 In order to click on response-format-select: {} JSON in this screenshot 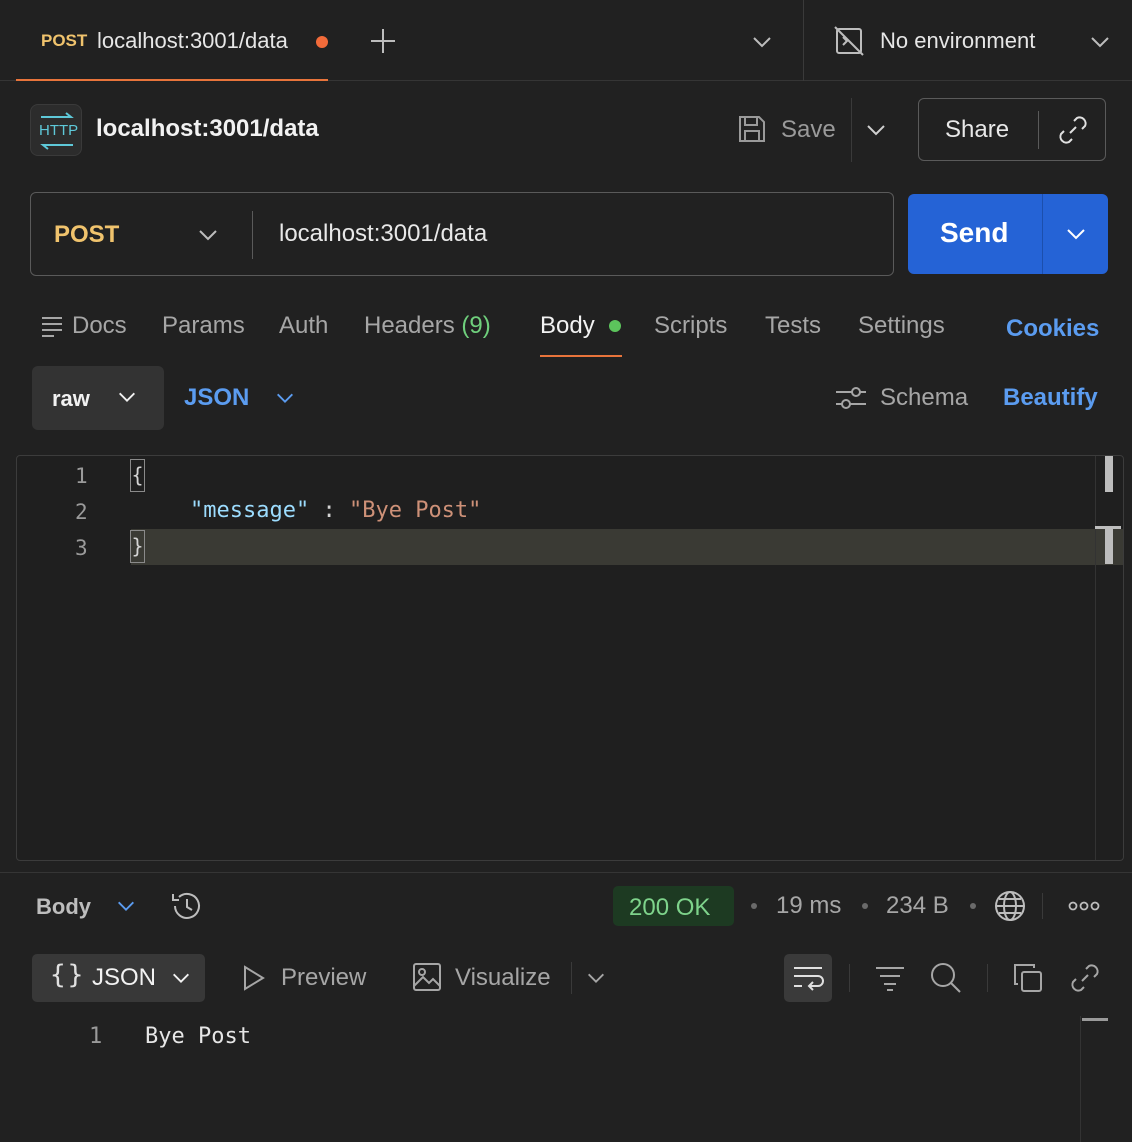, I will do `click(118, 978)`.